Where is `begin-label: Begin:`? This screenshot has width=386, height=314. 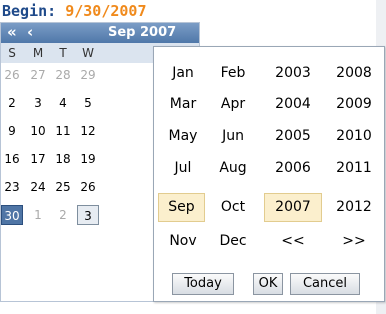
begin-label: Begin: is located at coordinates (29, 11).